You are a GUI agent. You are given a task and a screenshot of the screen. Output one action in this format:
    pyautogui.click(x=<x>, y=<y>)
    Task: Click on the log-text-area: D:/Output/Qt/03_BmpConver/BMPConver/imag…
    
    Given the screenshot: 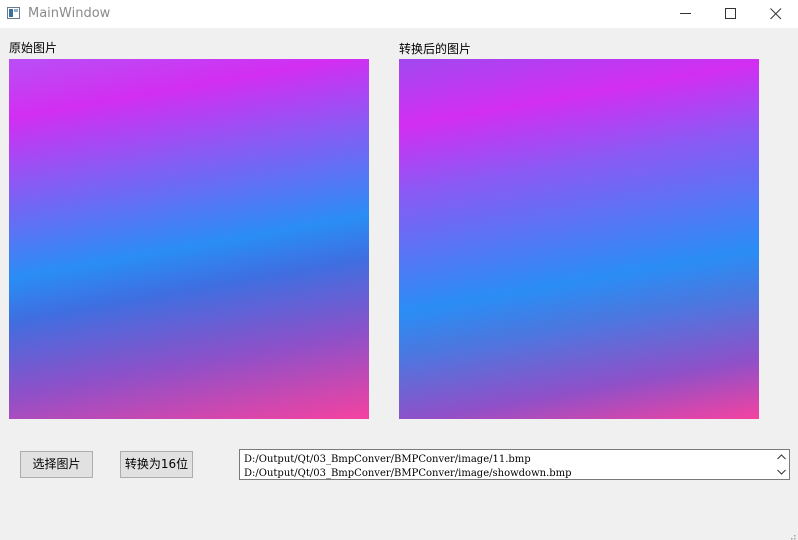 What is the action you would take?
    pyautogui.click(x=514, y=464)
    